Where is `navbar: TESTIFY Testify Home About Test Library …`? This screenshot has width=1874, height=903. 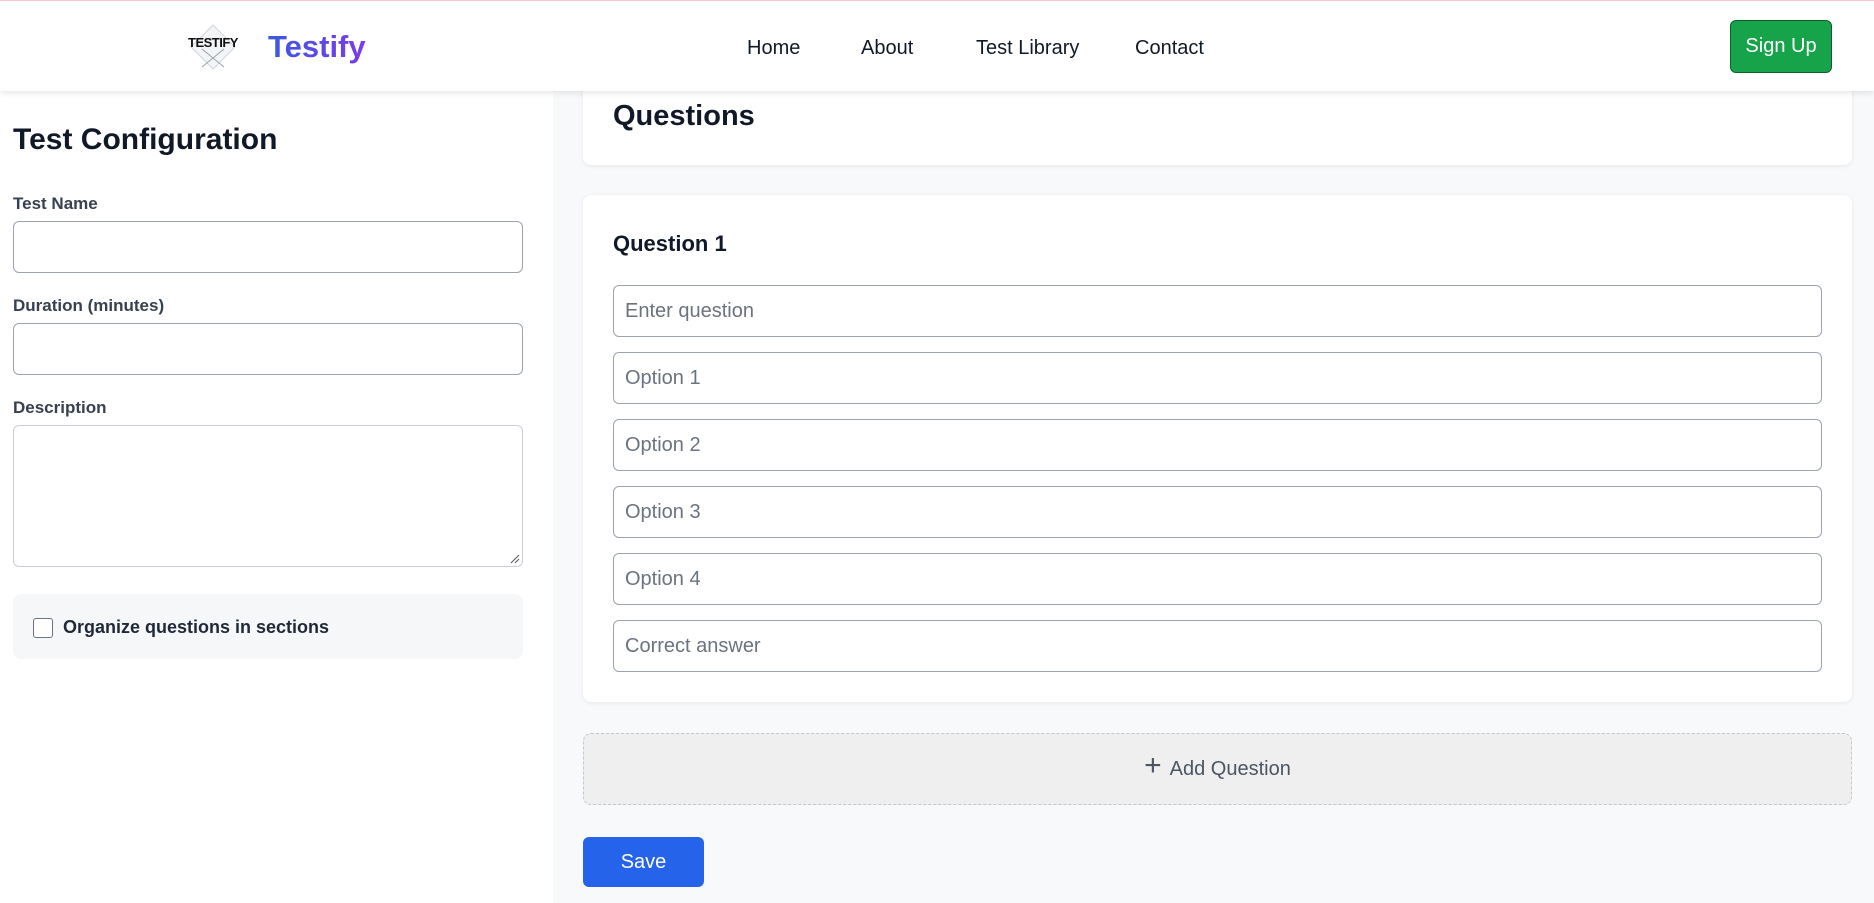
navbar: TESTIFY Testify Home About Test Library … is located at coordinates (937, 45).